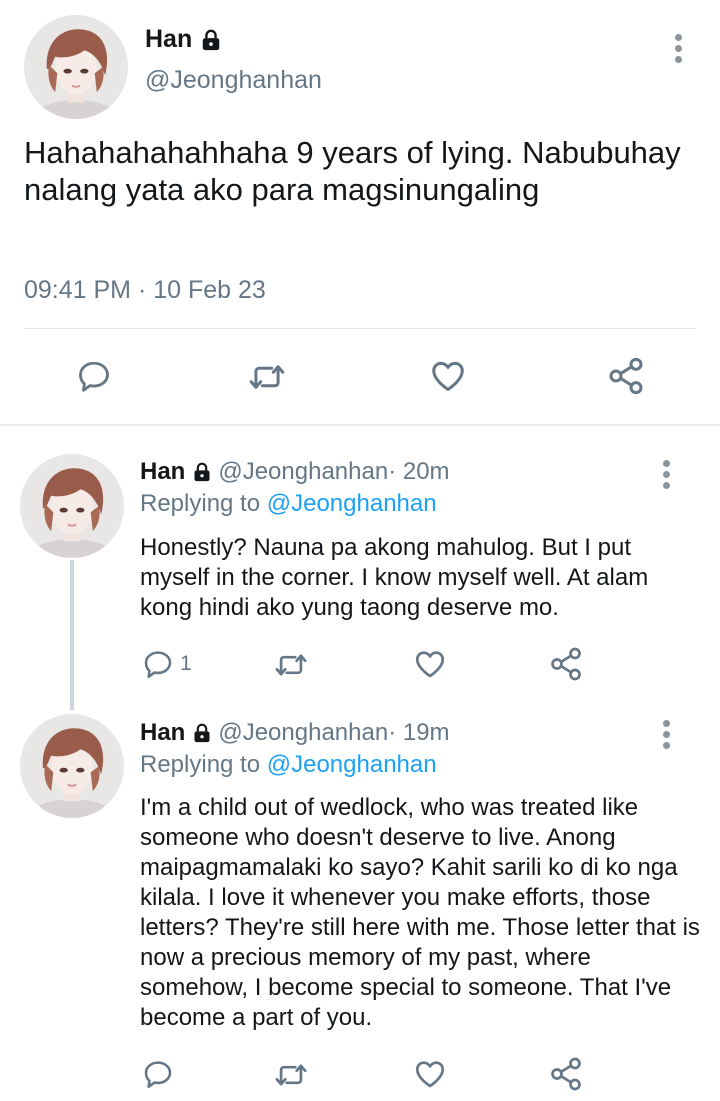 The image size is (720, 1101). I want to click on author-name-row: Han, so click(183, 39).